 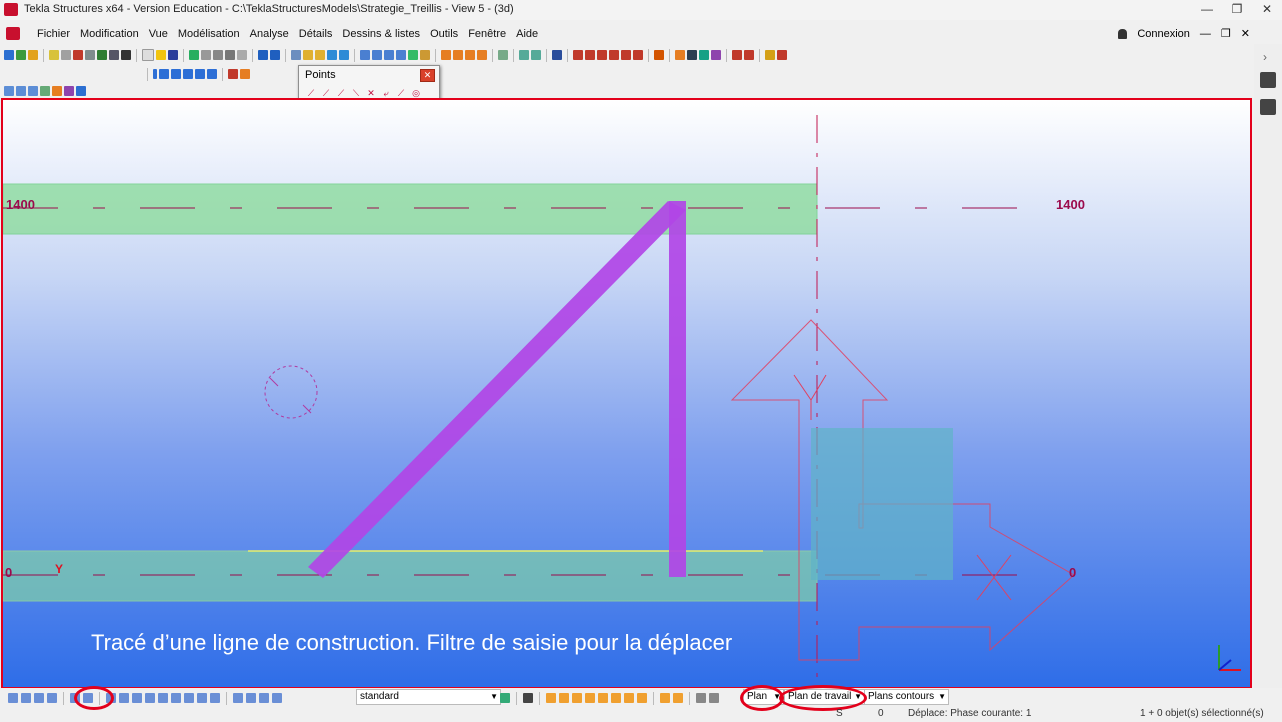 I want to click on polybeam-icon, so click(x=176, y=74).